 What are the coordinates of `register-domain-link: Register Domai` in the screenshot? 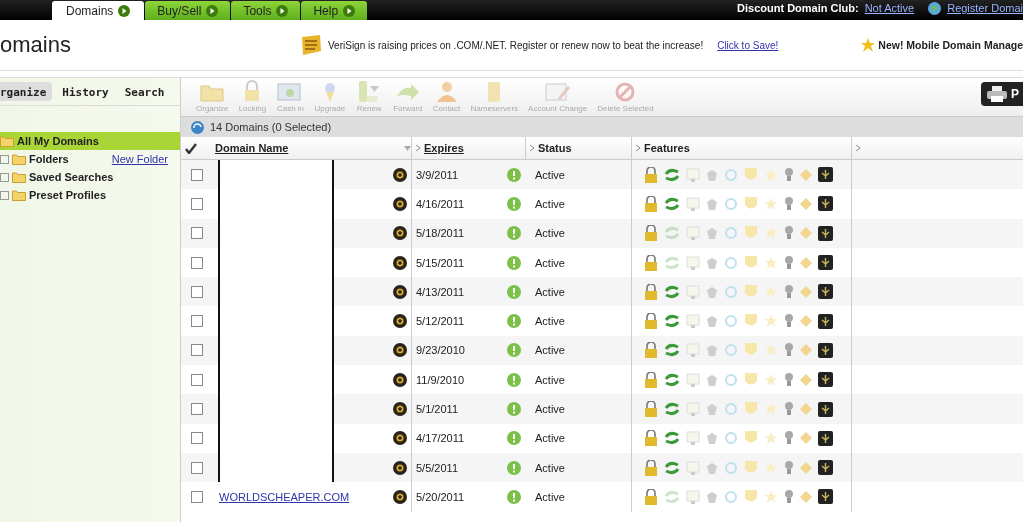 It's located at (985, 8).